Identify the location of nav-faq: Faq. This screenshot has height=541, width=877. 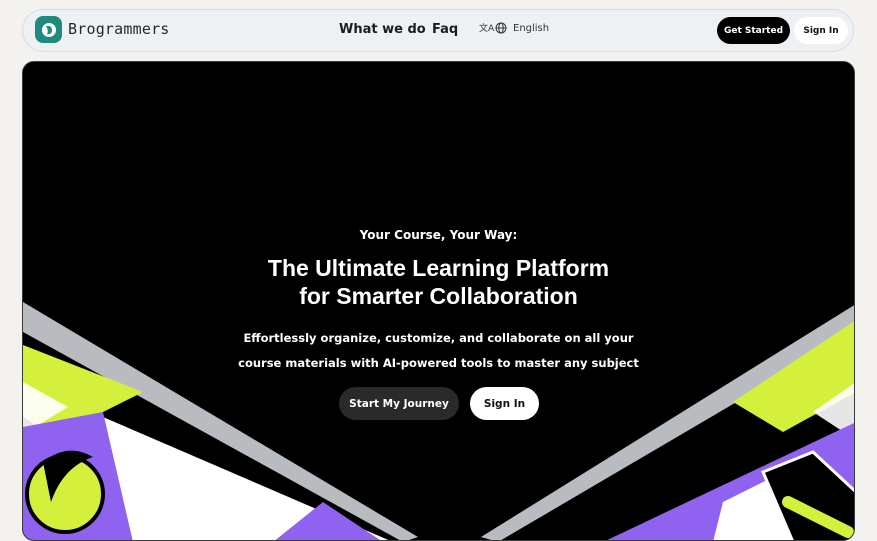
(445, 29).